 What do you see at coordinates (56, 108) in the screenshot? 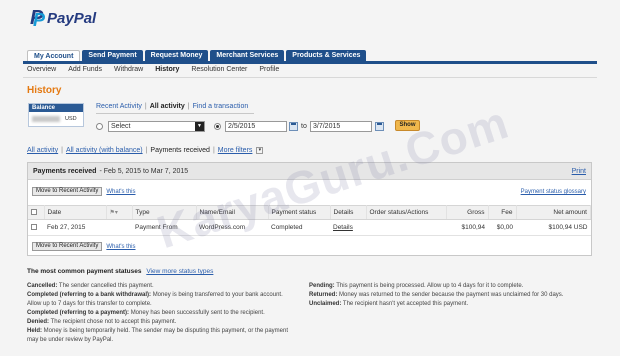
I see `balance-header: Balance` at bounding box center [56, 108].